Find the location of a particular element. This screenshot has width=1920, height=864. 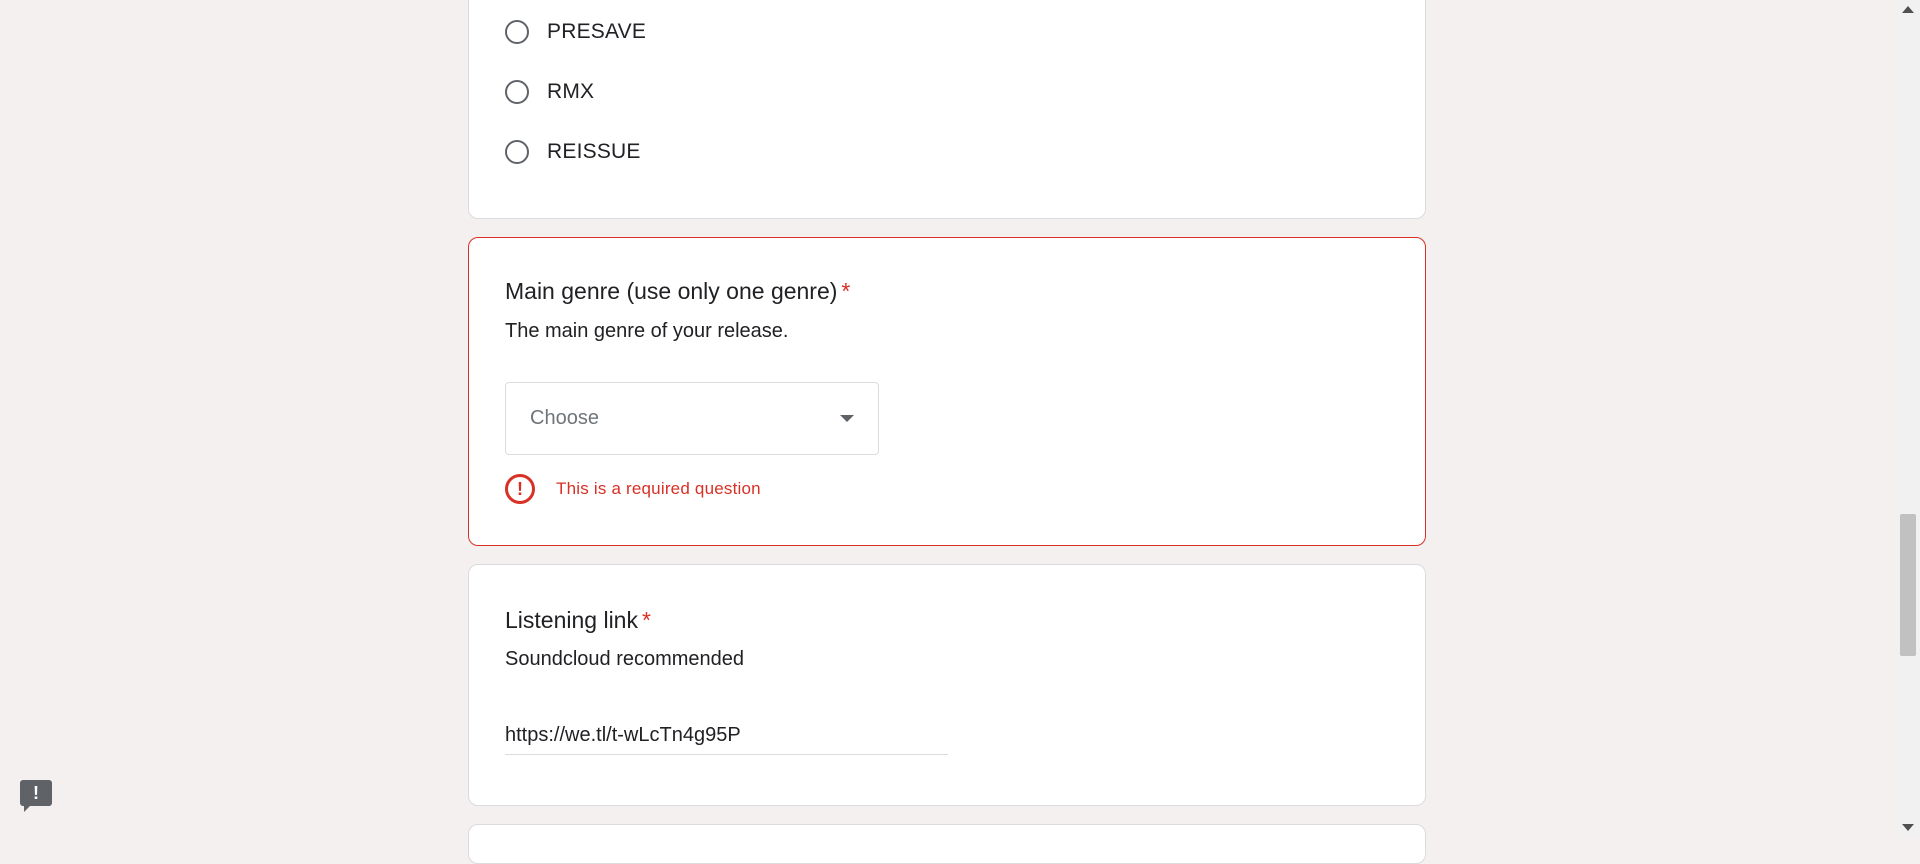

scroll-down-arrow-icon is located at coordinates (1908, 827).